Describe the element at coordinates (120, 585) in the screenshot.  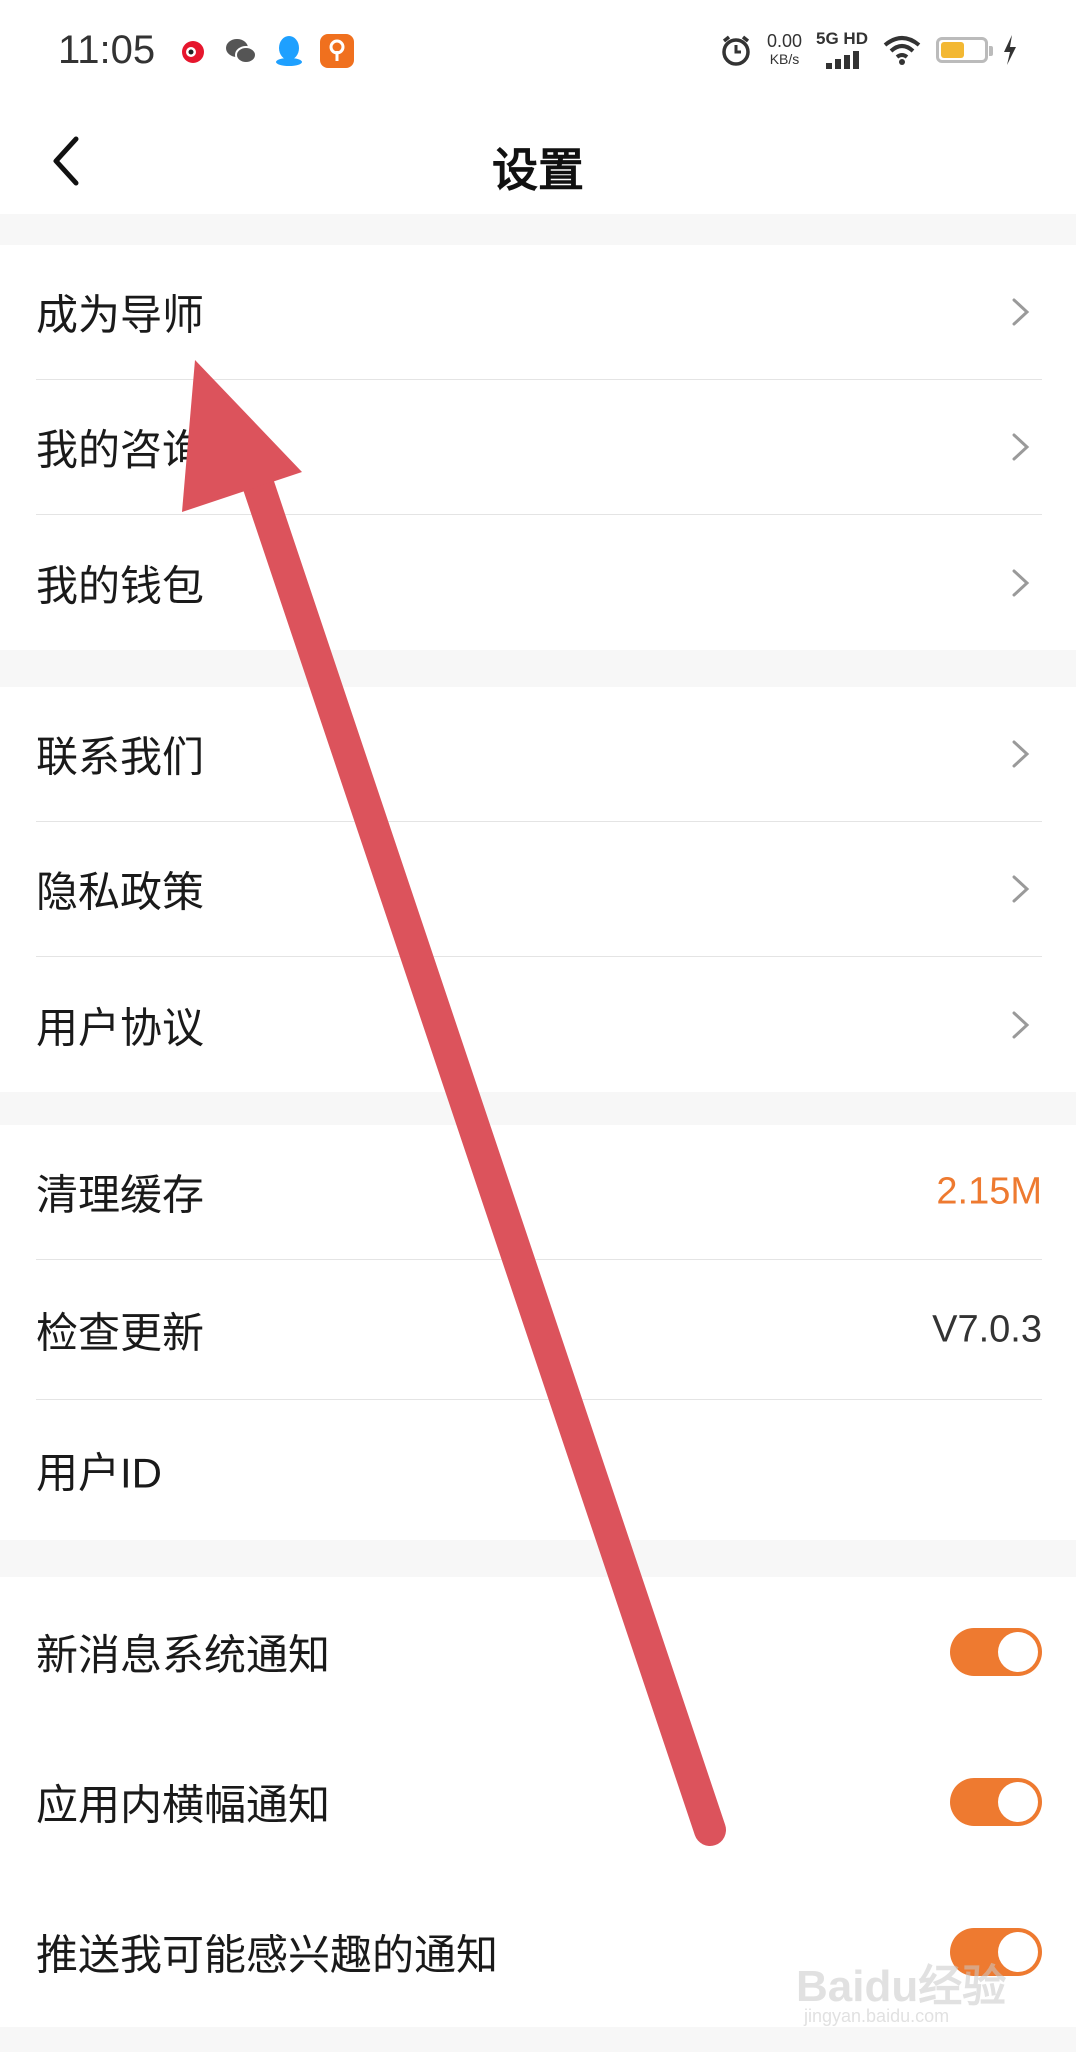
I see `setting-label: 我的钱包` at that location.